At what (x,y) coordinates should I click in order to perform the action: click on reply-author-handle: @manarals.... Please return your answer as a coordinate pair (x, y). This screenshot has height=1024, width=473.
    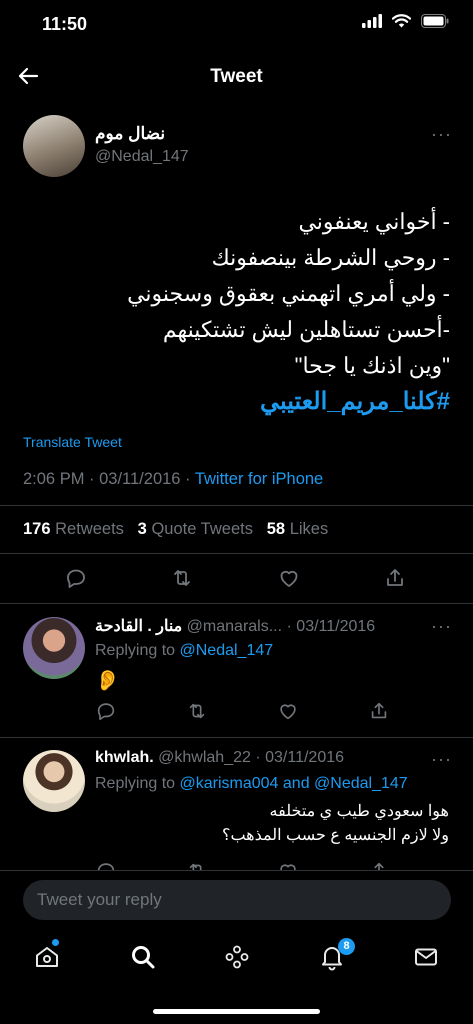
    Looking at the image, I should click on (234, 626).